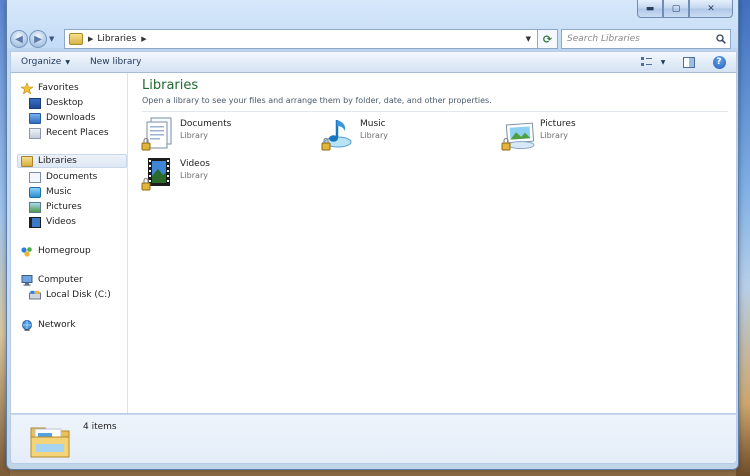  Describe the element at coordinates (558, 124) in the screenshot. I see `library-name: Pictures` at that location.